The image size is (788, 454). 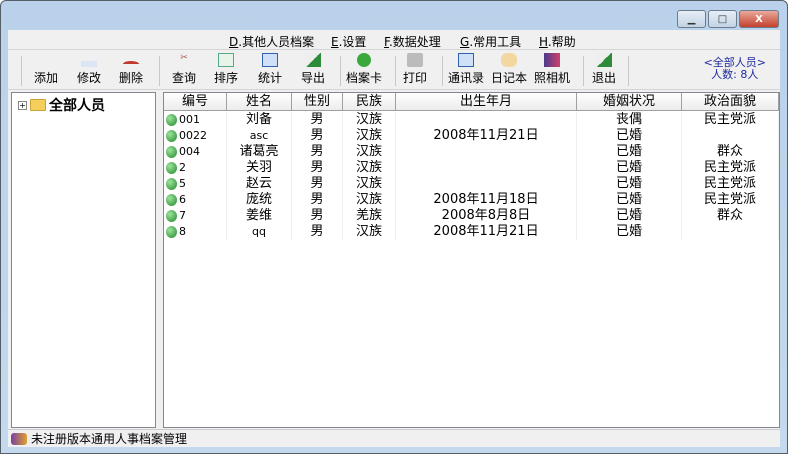 I want to click on expand-icon: +, so click(x=22, y=105).